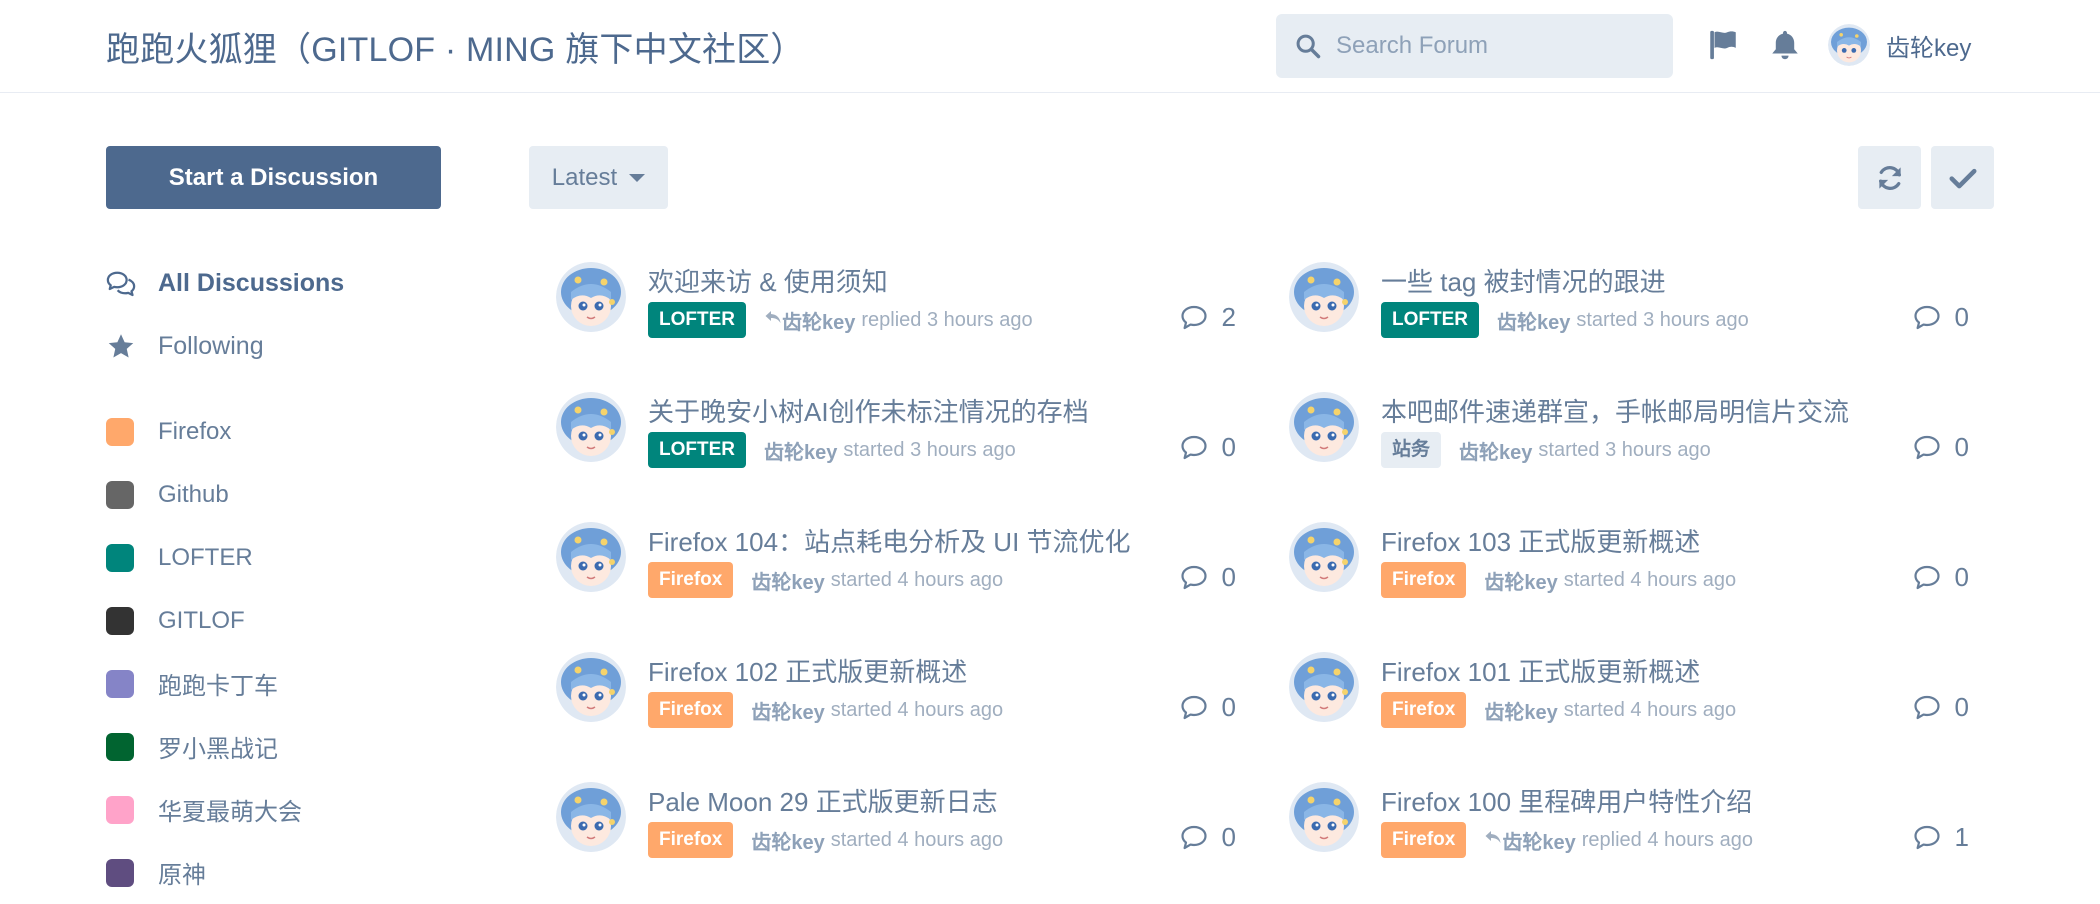 This screenshot has height=904, width=2100. I want to click on reply-count-value: 0, so click(1961, 447).